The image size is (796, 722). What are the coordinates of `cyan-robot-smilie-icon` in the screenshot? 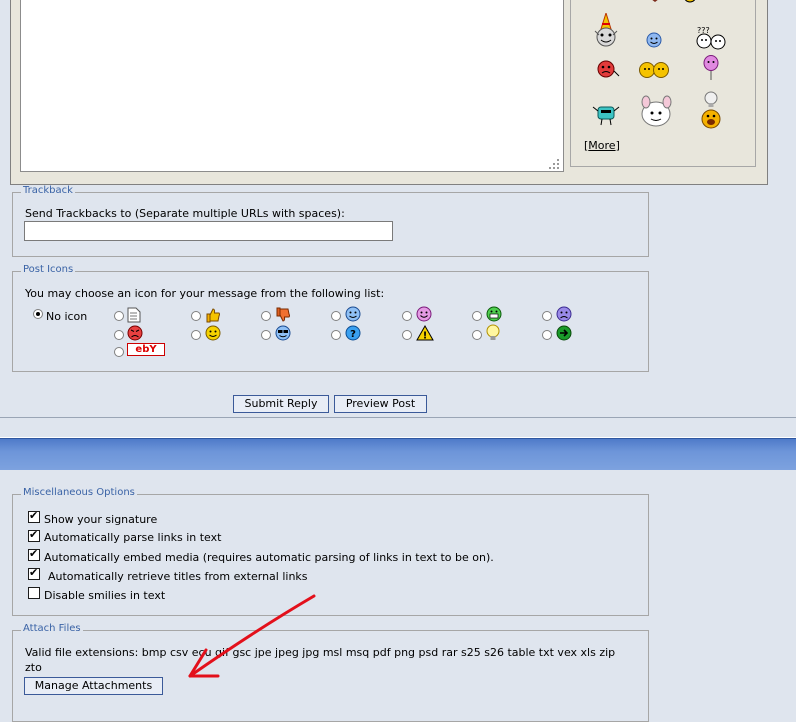 It's located at (606, 115).